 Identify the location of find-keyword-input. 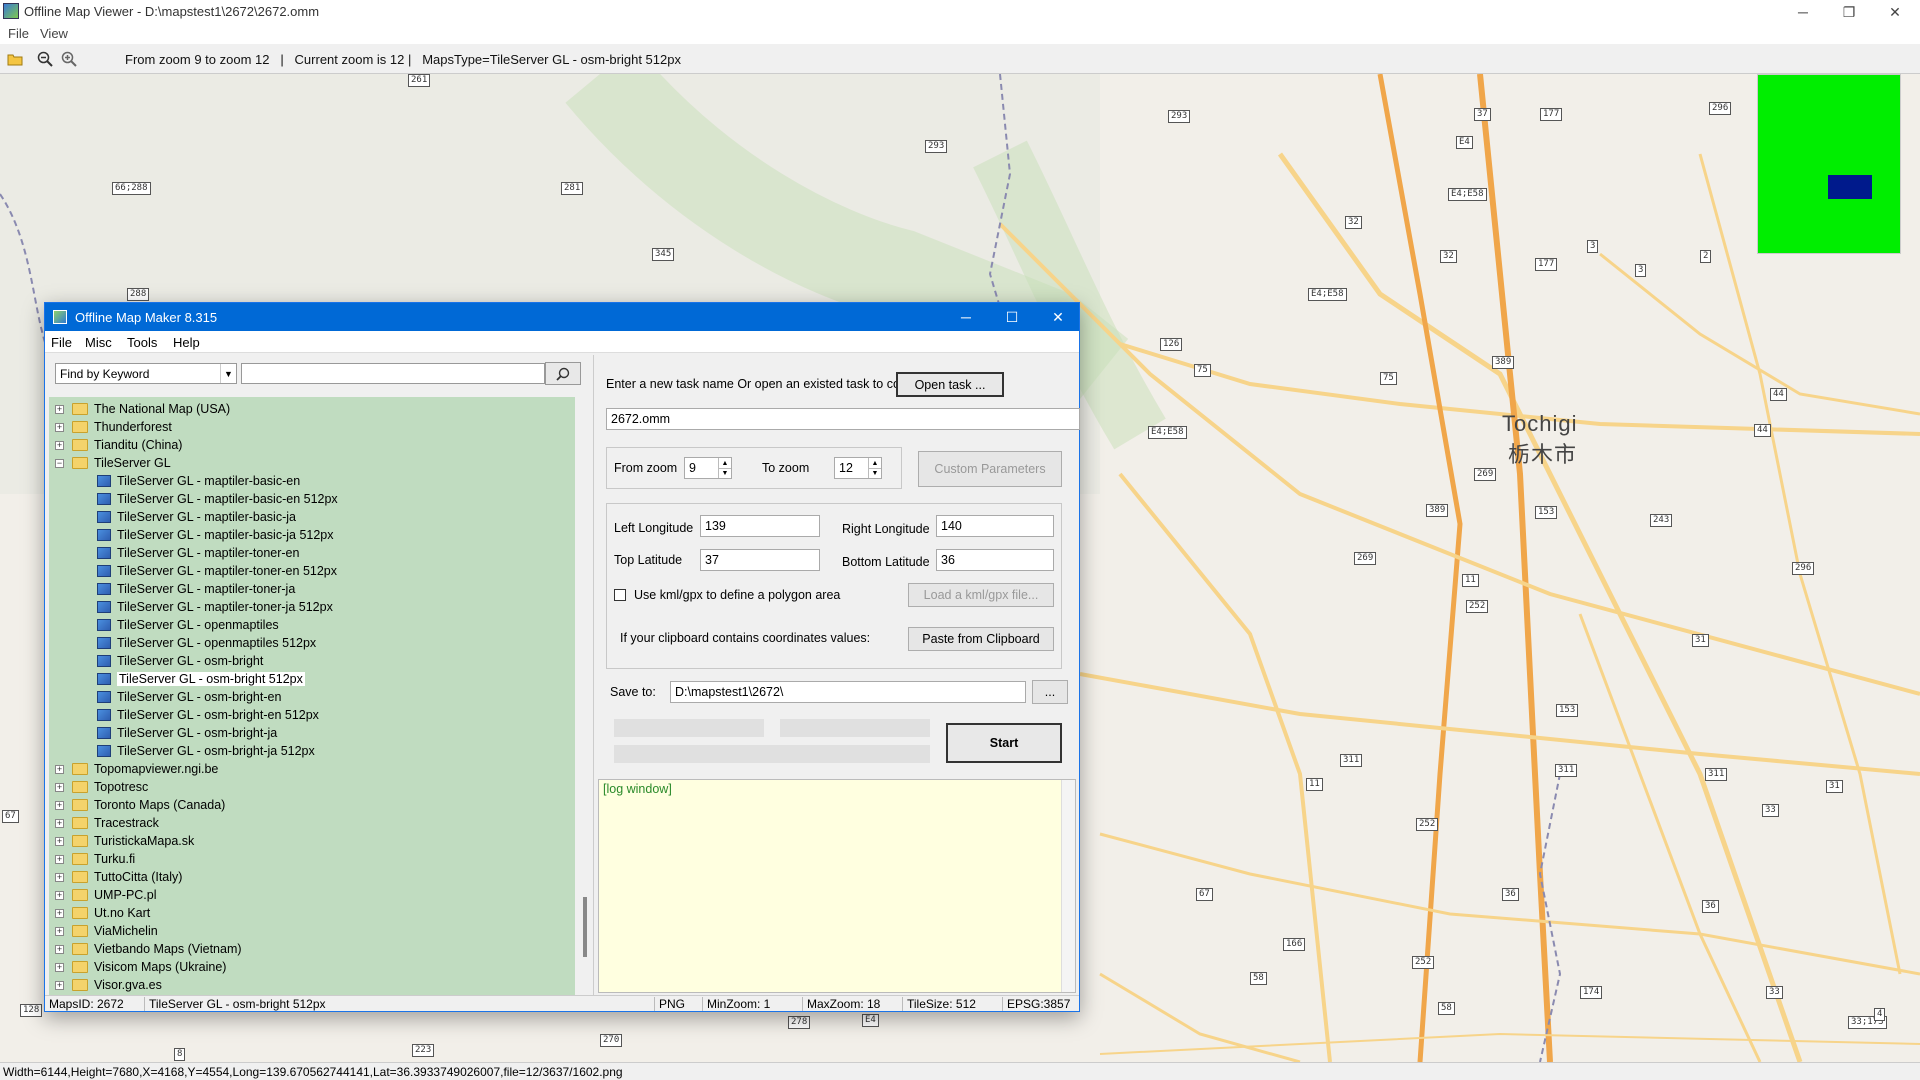
(393, 373).